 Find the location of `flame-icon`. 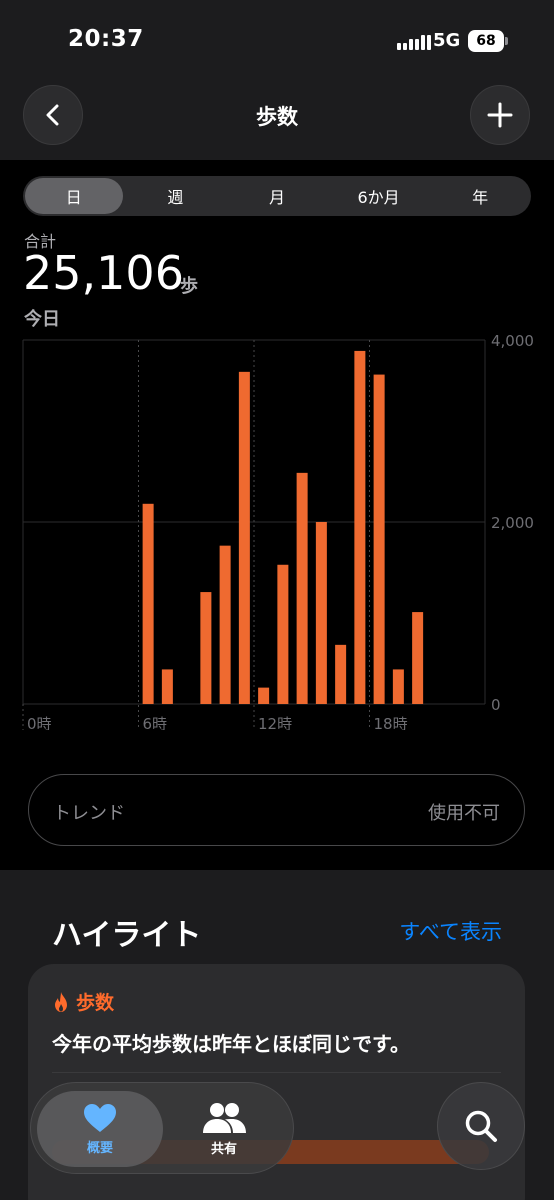

flame-icon is located at coordinates (61, 1001).